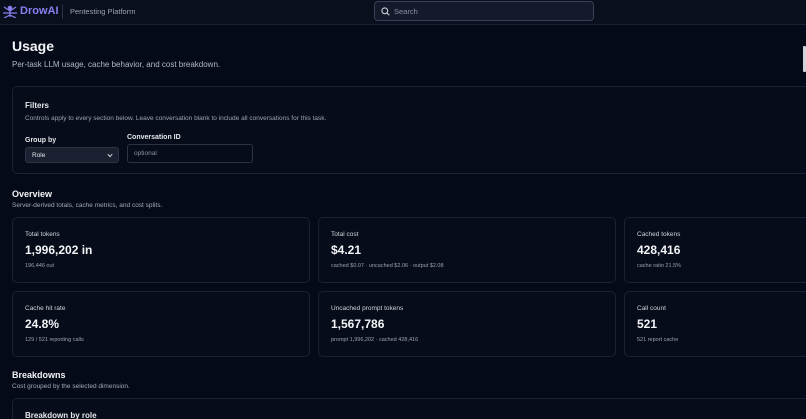 The image size is (806, 419). What do you see at coordinates (345, 234) in the screenshot?
I see `stat-label: Total cost` at bounding box center [345, 234].